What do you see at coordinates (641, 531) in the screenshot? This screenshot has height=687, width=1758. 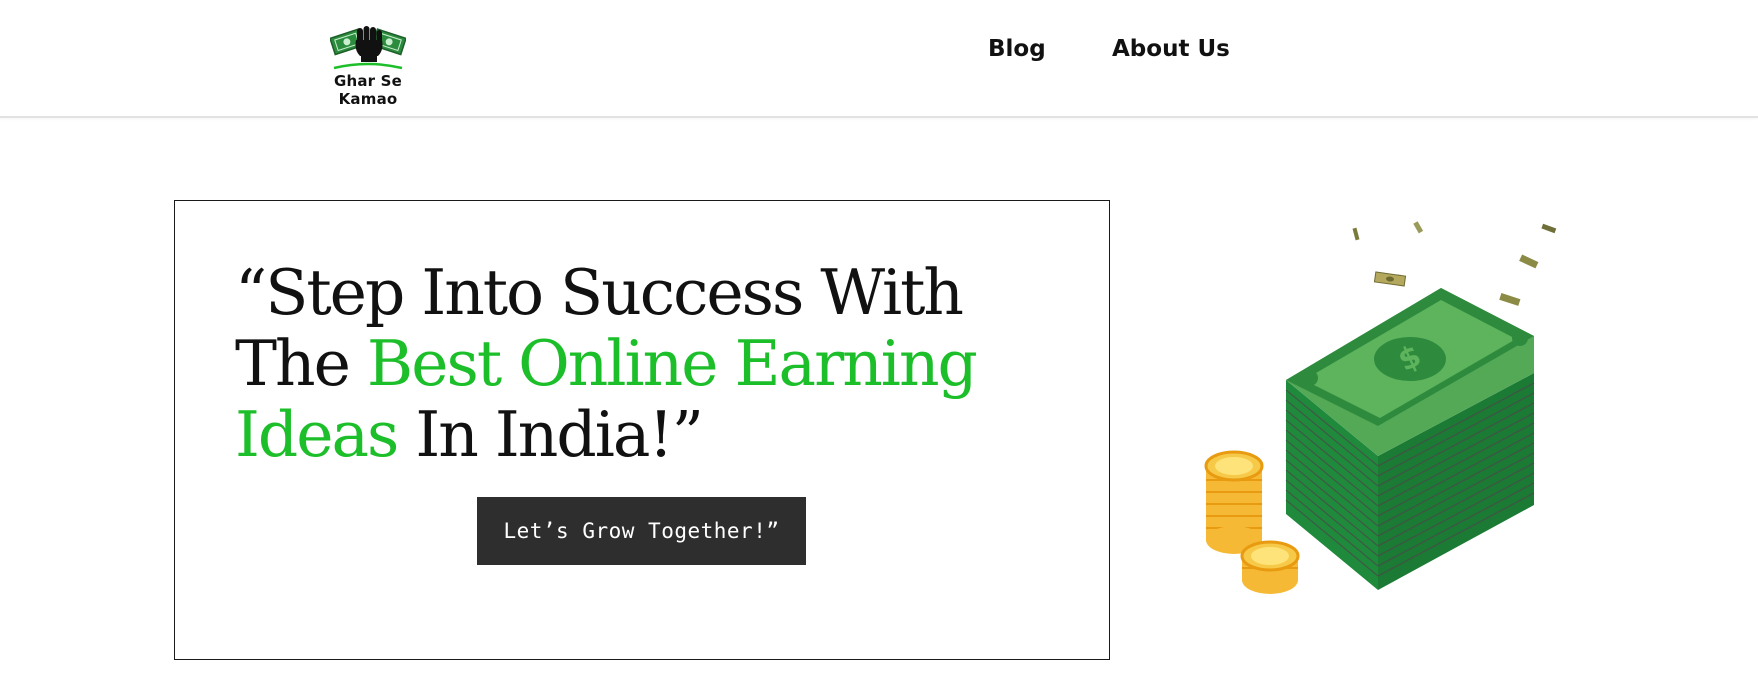 I see `cta-button: Let’s Grow Together!”` at bounding box center [641, 531].